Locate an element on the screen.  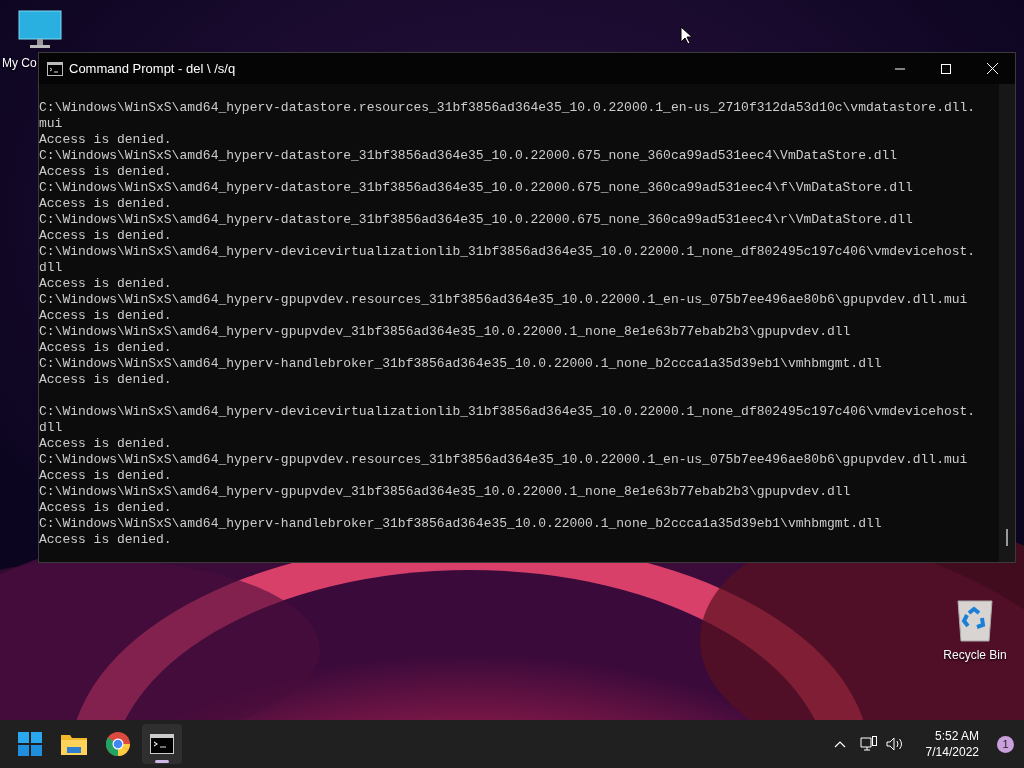
console-line: C:\Windows\WinSxS\amd64_hyperv-datastore_31bf3856ad364e35_10.0.22000.675_none_360ca99ad531eec4\f\VmDataStore.dll is located at coordinates (476, 188).